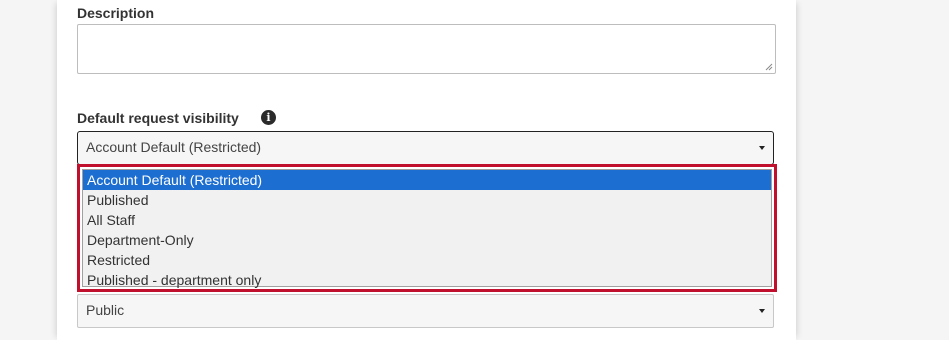 The height and width of the screenshot is (340, 949). I want to click on info-icon: i, so click(268, 117).